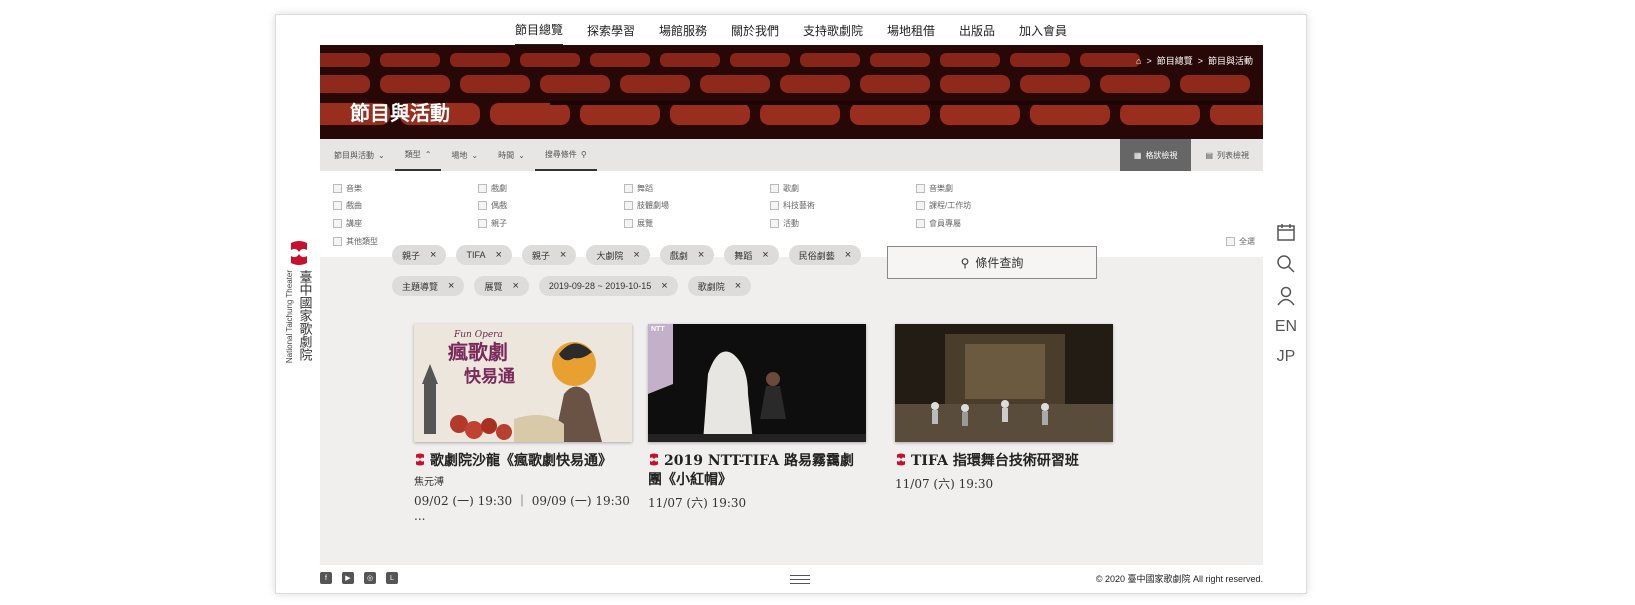 The image size is (1635, 605). I want to click on option-checkbox: 其他類型, so click(355, 241).